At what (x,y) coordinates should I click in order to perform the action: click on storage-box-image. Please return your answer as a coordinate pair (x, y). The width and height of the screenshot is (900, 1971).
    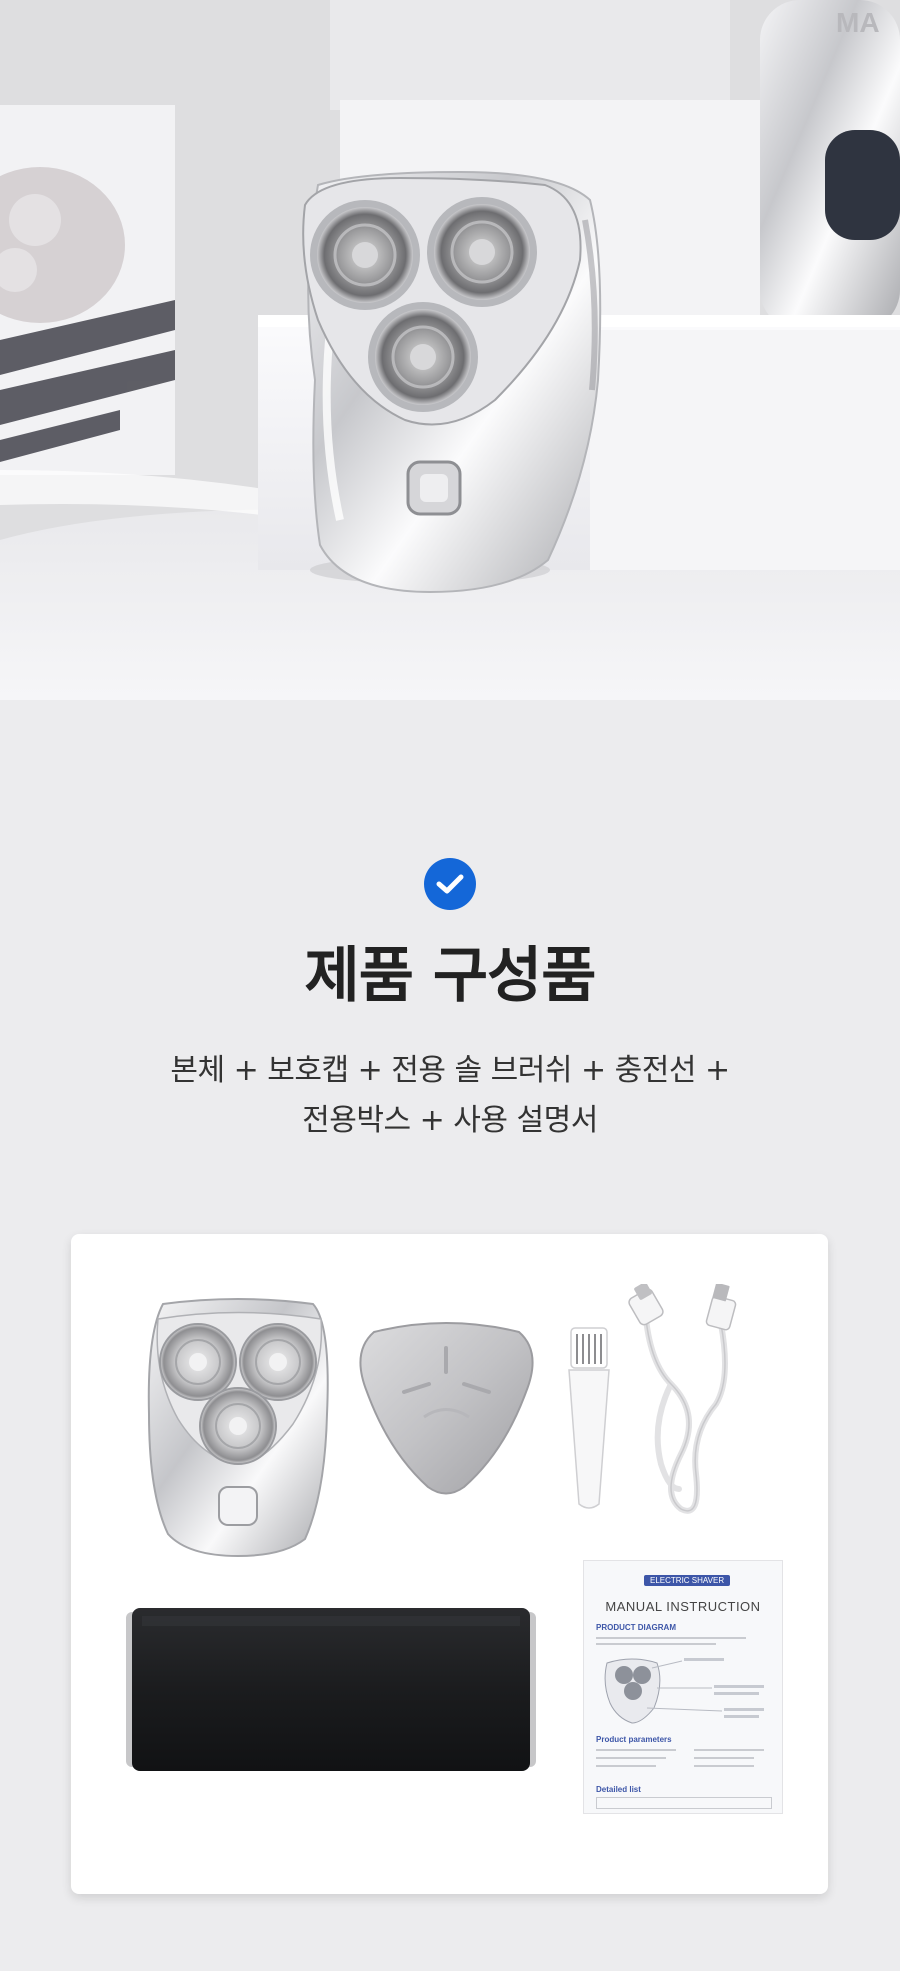
    Looking at the image, I should click on (331, 1689).